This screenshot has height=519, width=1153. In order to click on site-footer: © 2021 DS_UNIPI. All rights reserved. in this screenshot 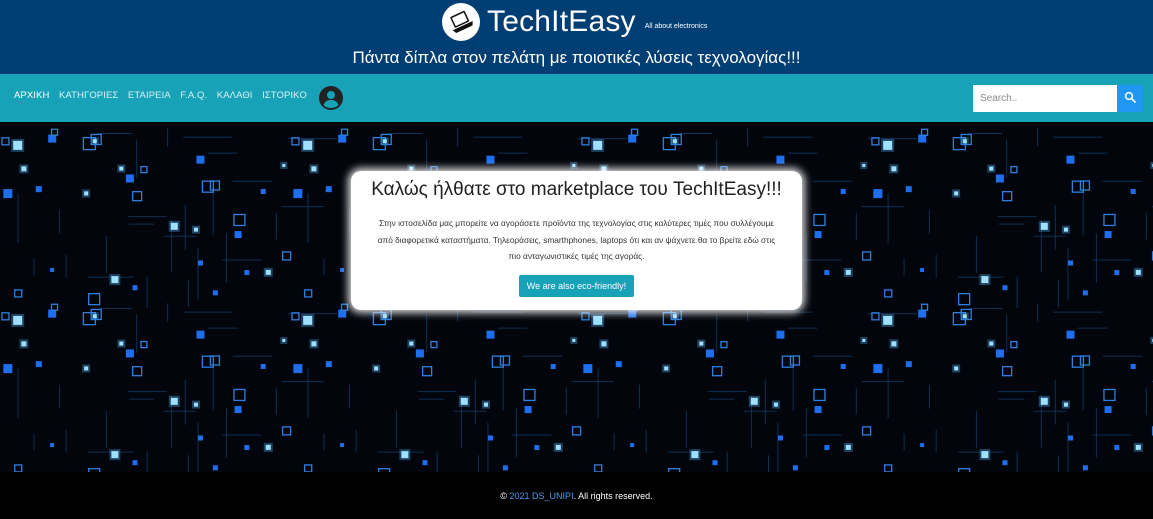, I will do `click(576, 495)`.